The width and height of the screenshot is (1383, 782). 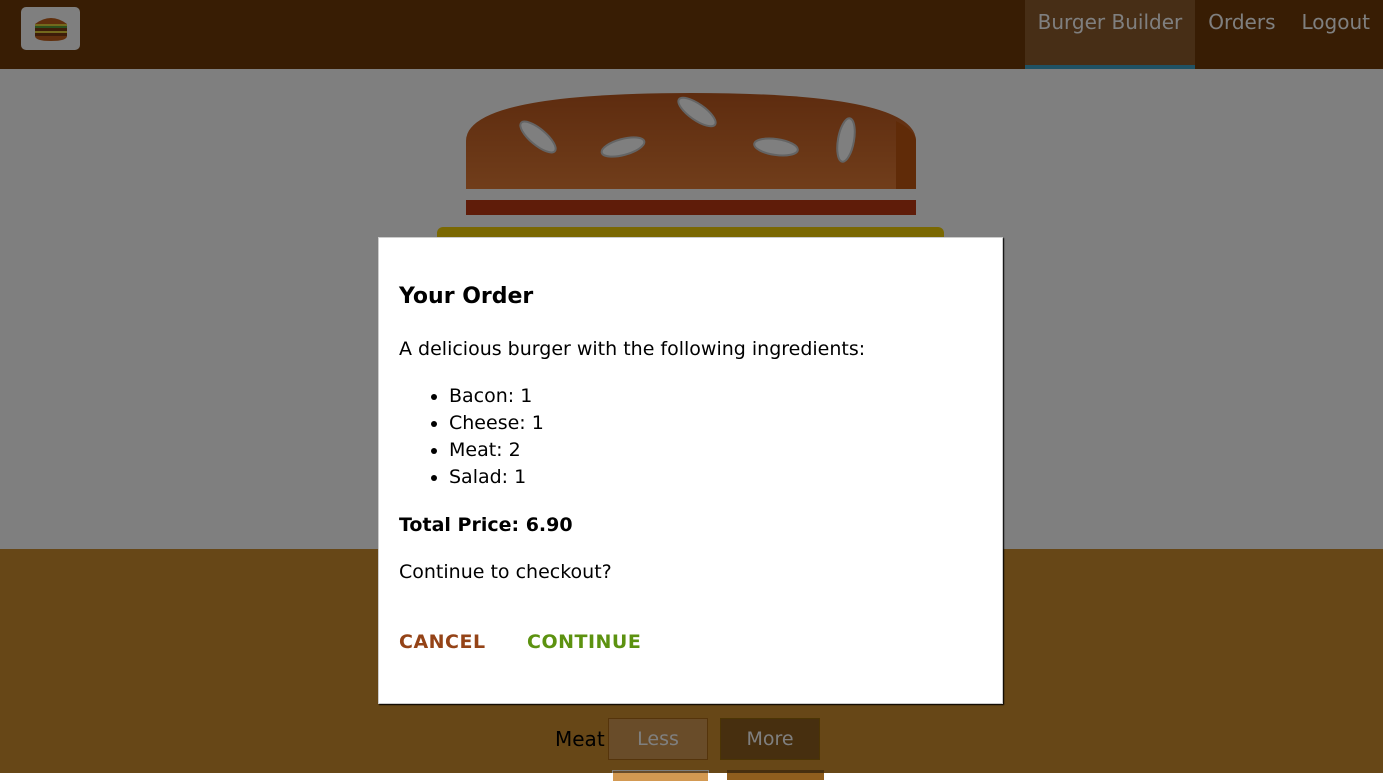 I want to click on ingredient-list: Bacon: 1 Cheese: 1 Meat: 2 Salad: 1, so click(x=471, y=437).